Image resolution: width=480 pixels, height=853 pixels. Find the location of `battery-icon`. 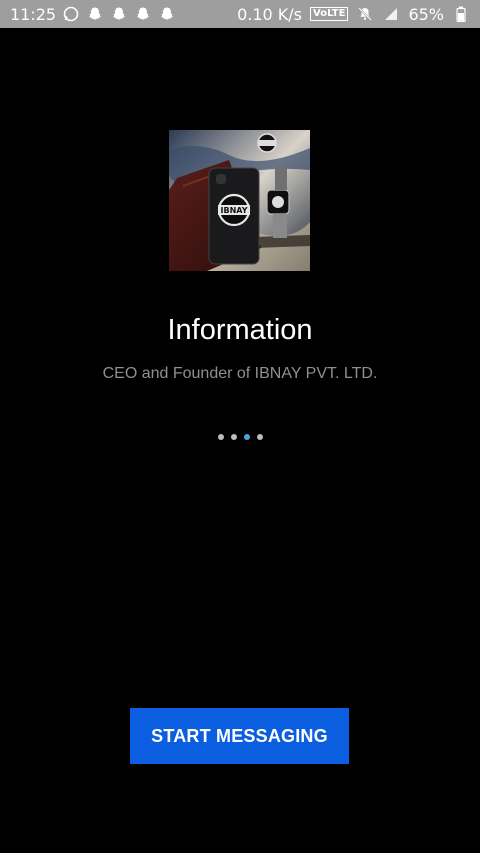

battery-icon is located at coordinates (461, 14).